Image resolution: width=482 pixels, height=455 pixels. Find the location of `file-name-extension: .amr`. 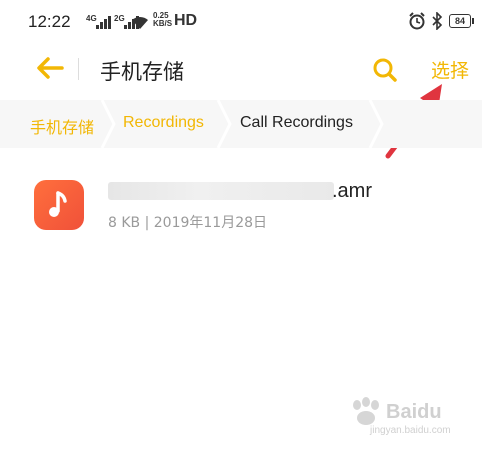

file-name-extension: .amr is located at coordinates (352, 191).